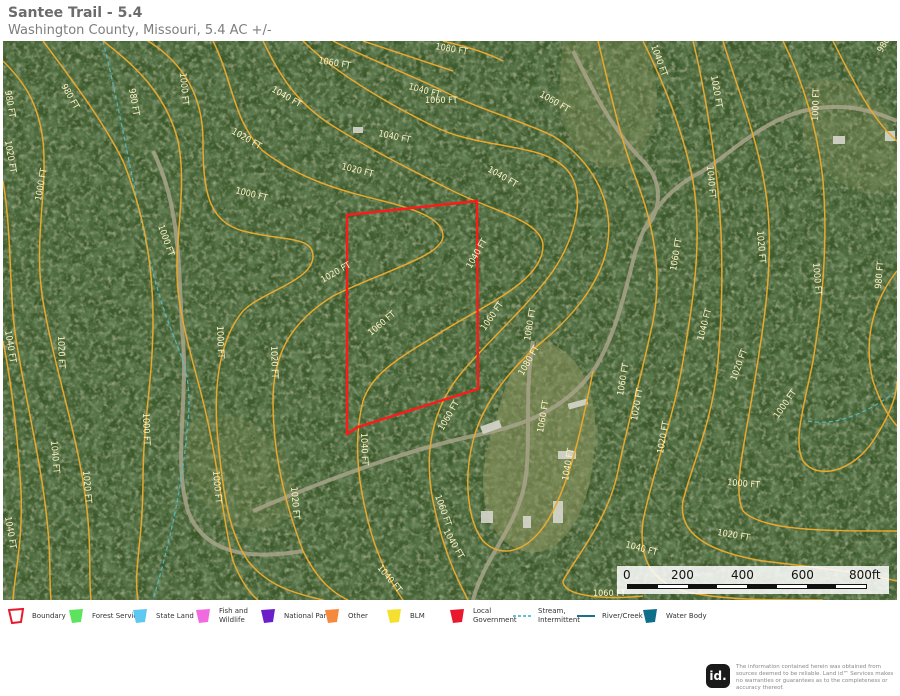  I want to click on page-subtitle: Washington County, Missouri, 5.4 AC +/-, so click(140, 30).